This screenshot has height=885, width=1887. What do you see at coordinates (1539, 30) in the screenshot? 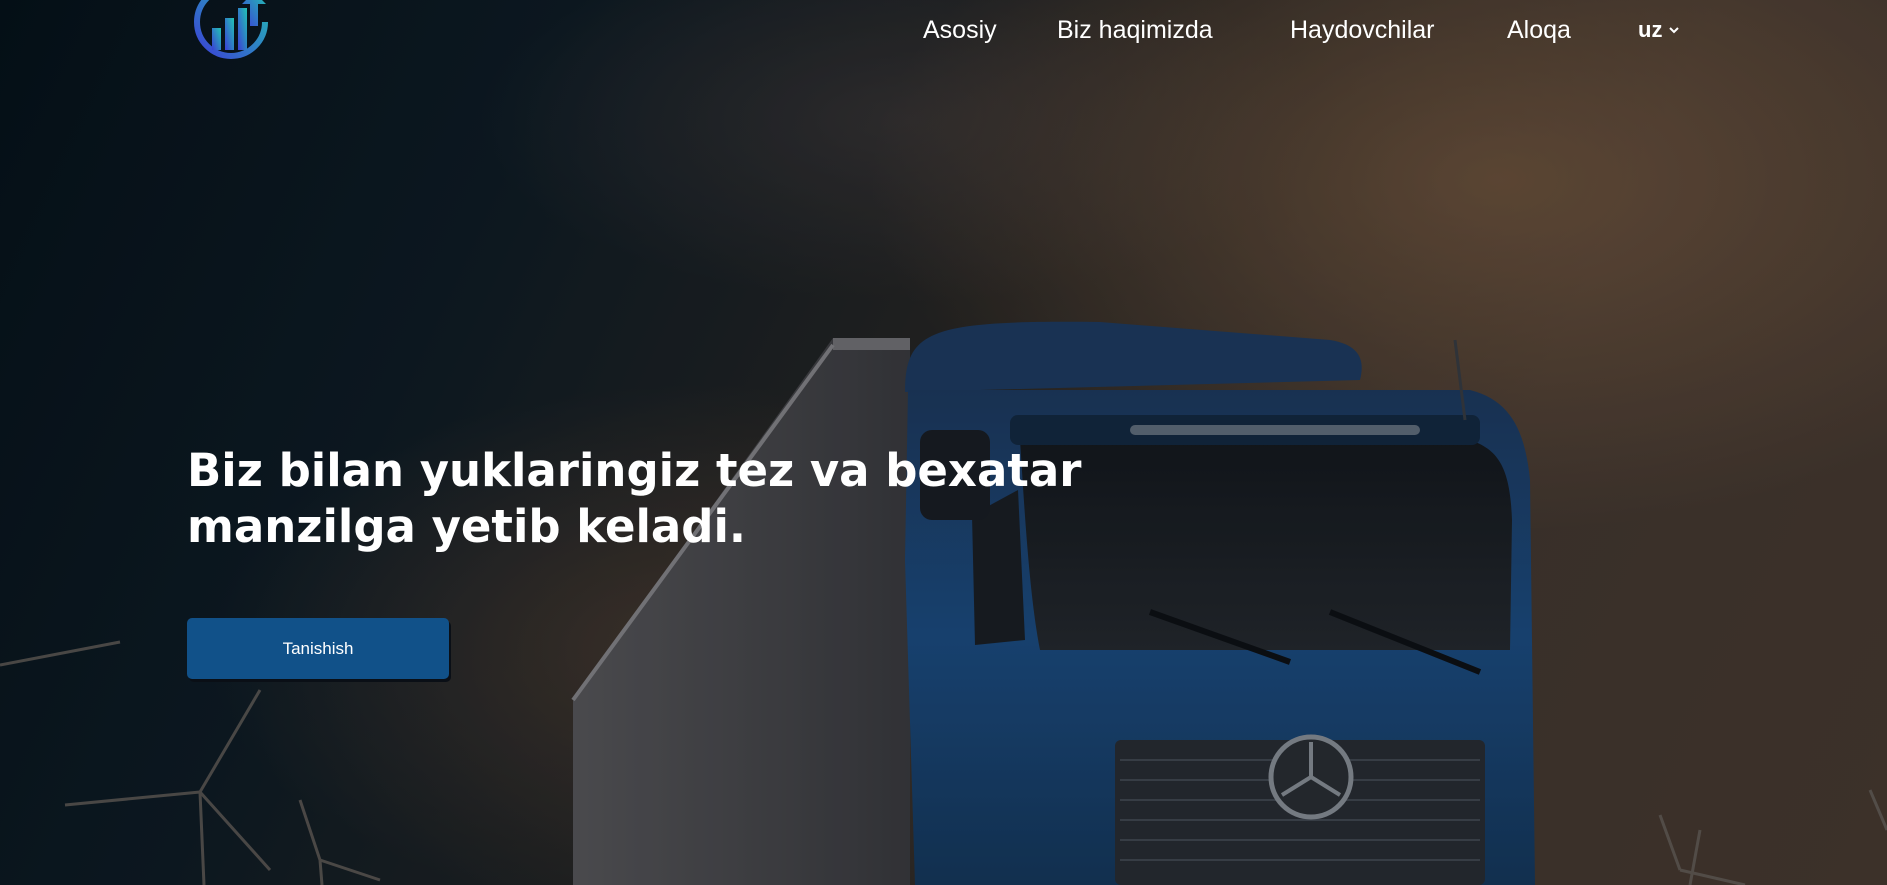
I see `nav-link-aloqa: Aloqa` at bounding box center [1539, 30].